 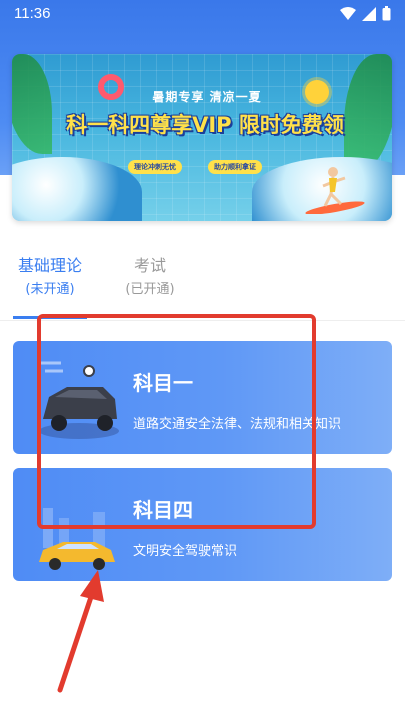 I want to click on banner-tag: 理论冲刺无忧, so click(x=155, y=167).